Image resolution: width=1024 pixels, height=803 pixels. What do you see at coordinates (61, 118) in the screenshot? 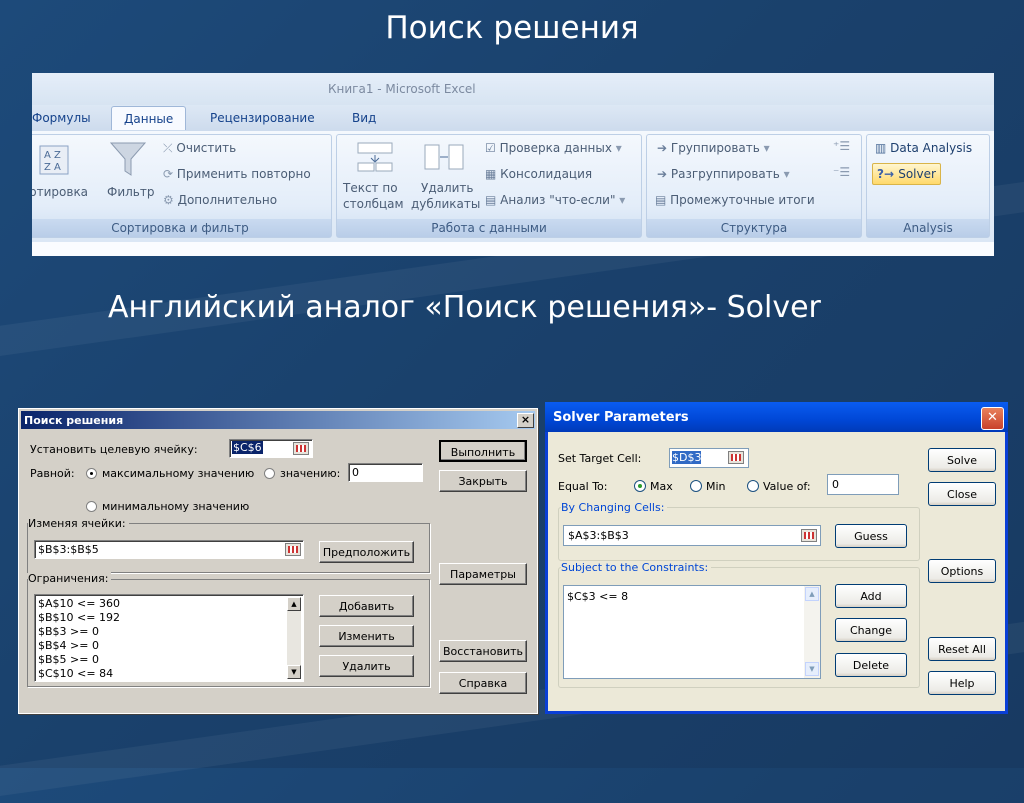
I see `tab-formulas: Формулы` at bounding box center [61, 118].